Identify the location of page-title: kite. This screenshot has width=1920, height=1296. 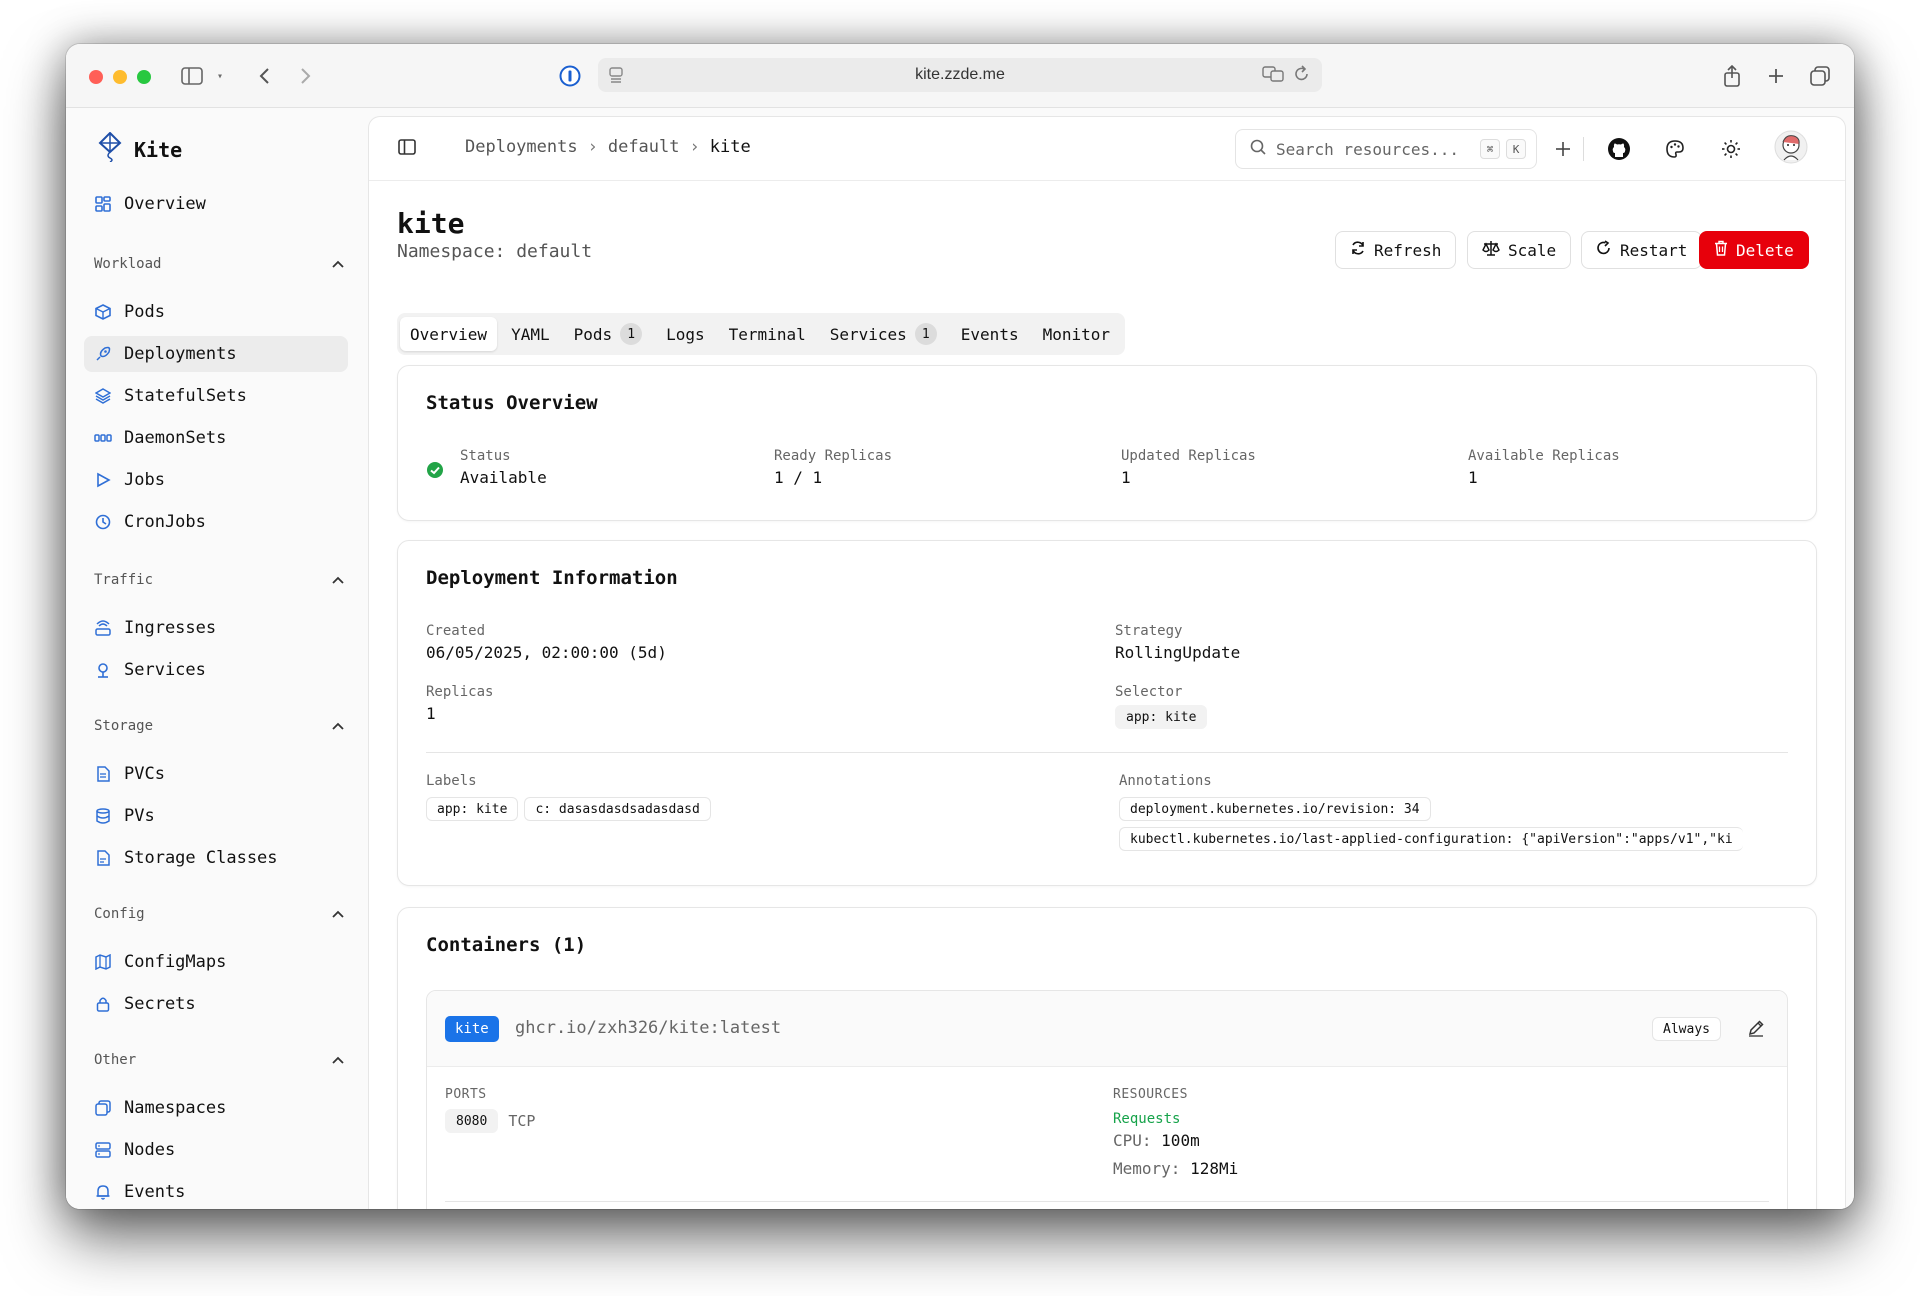
(431, 223).